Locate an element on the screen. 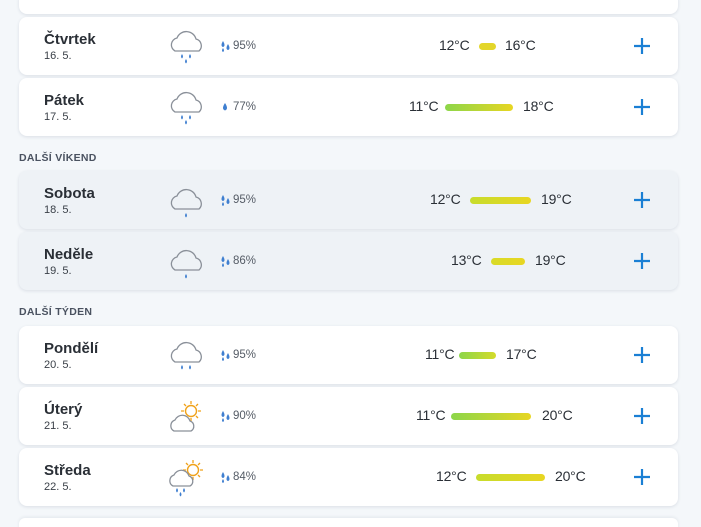 The width and height of the screenshot is (701, 527). precip-value: 86% is located at coordinates (245, 261).